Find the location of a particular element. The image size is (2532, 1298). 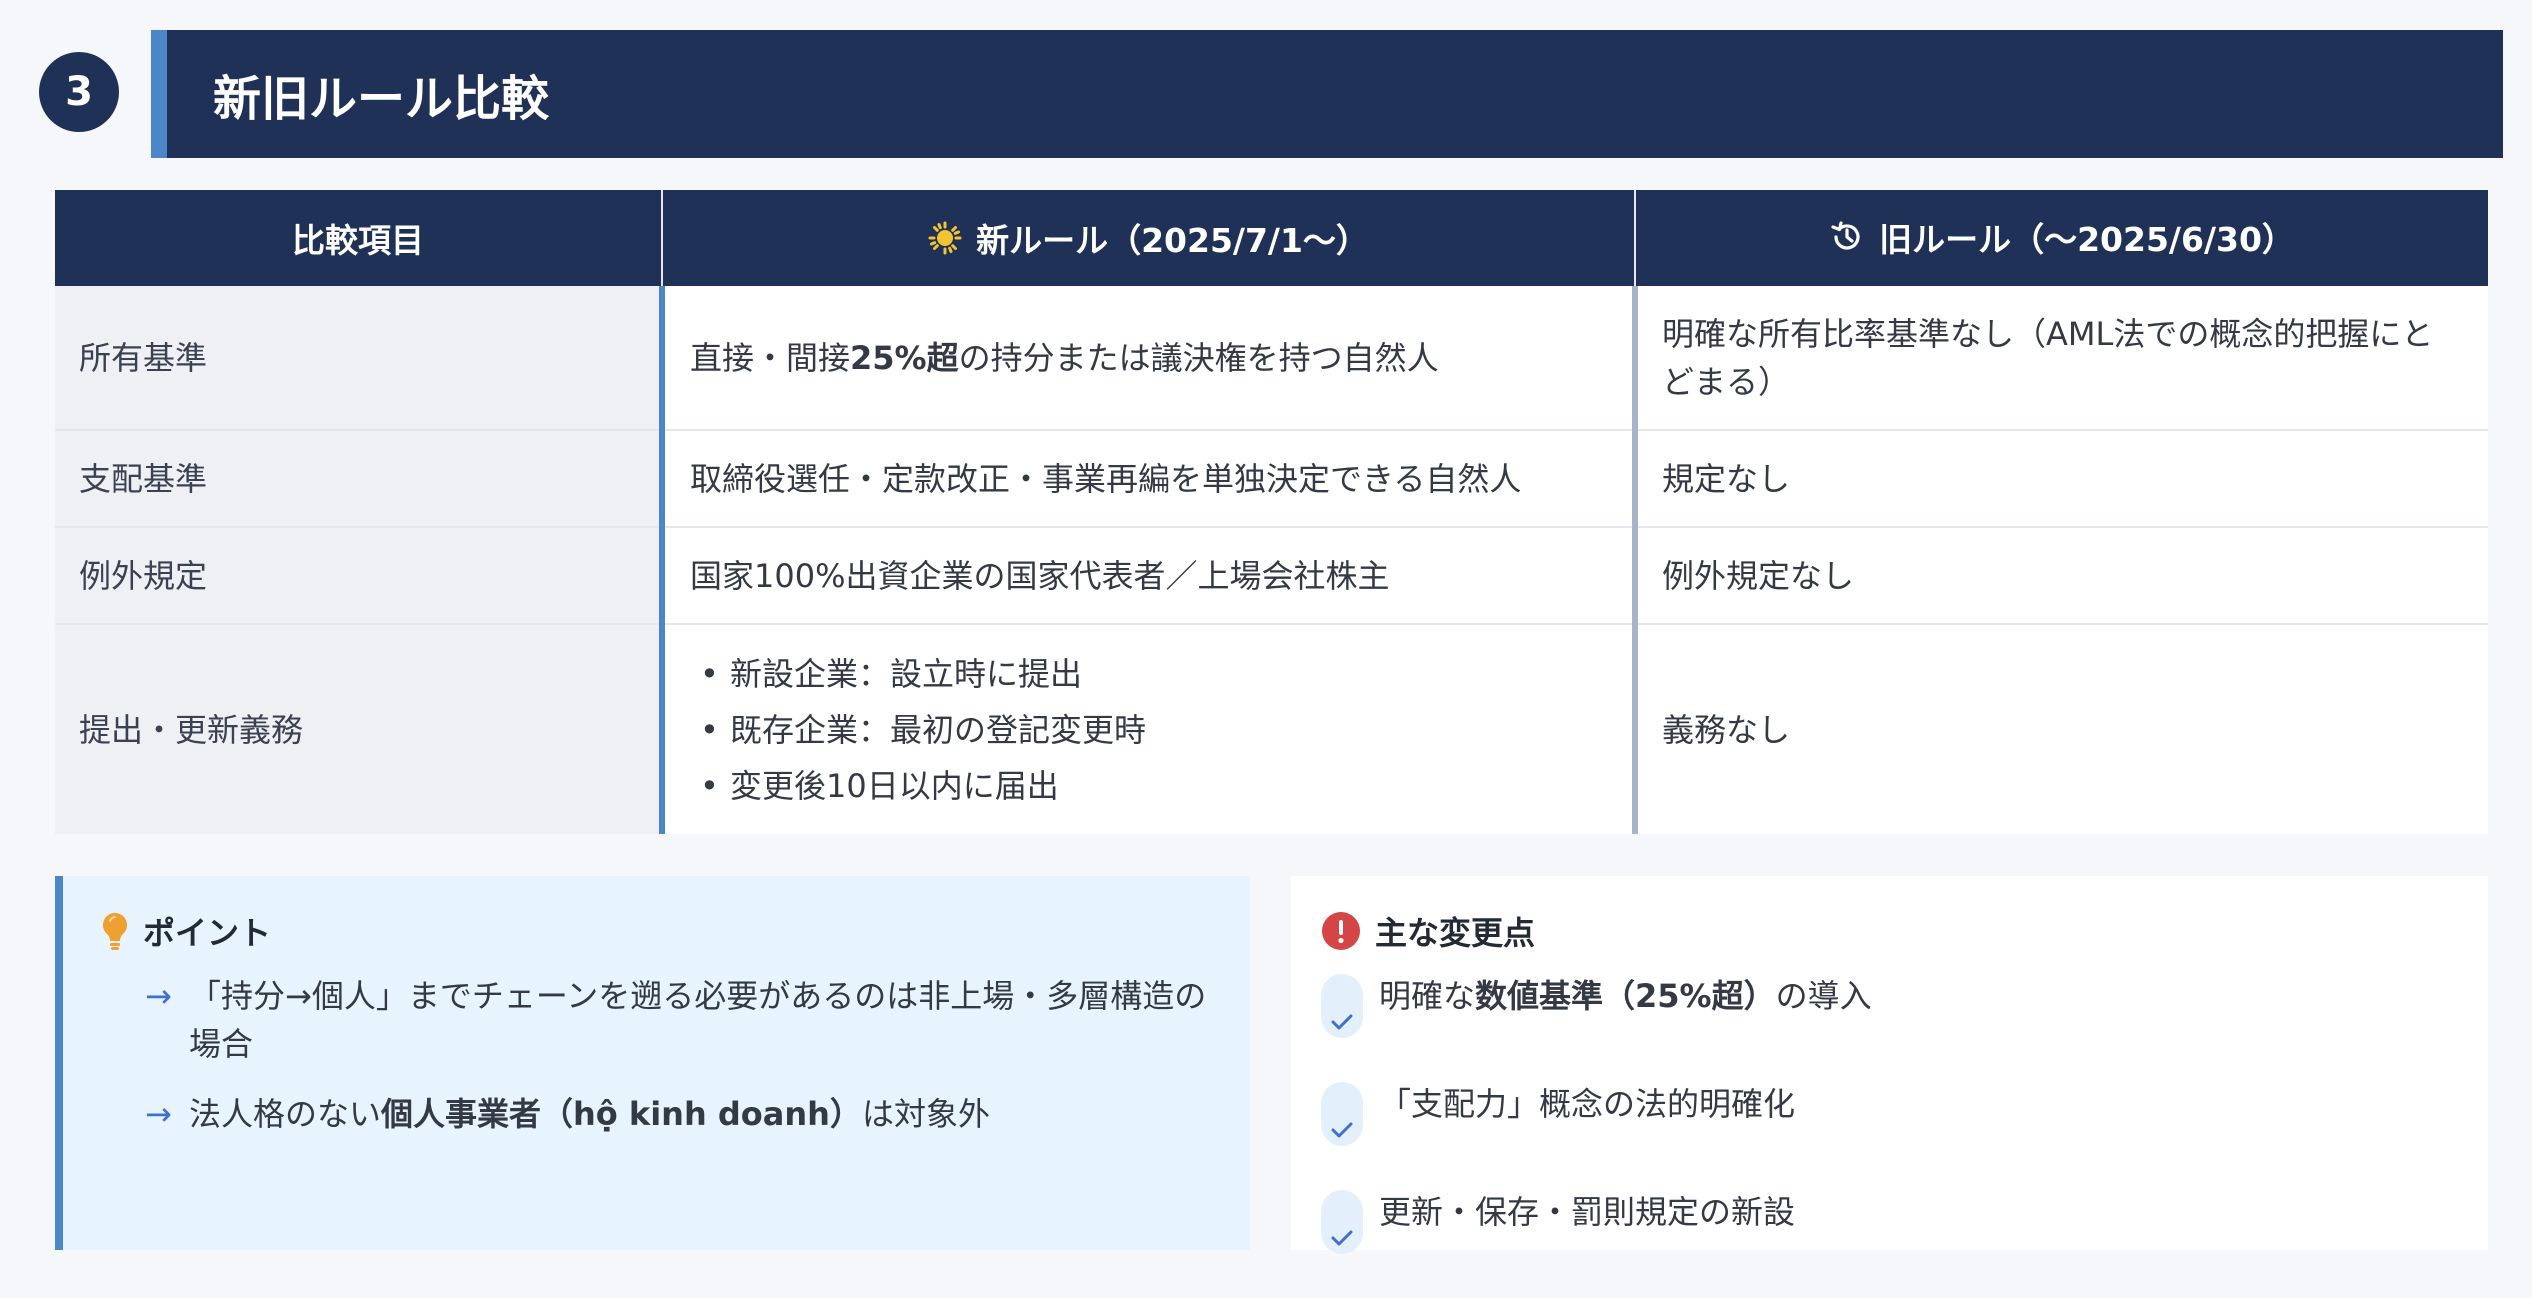

key-changes-title: 主な変更点 is located at coordinates (1428, 931).